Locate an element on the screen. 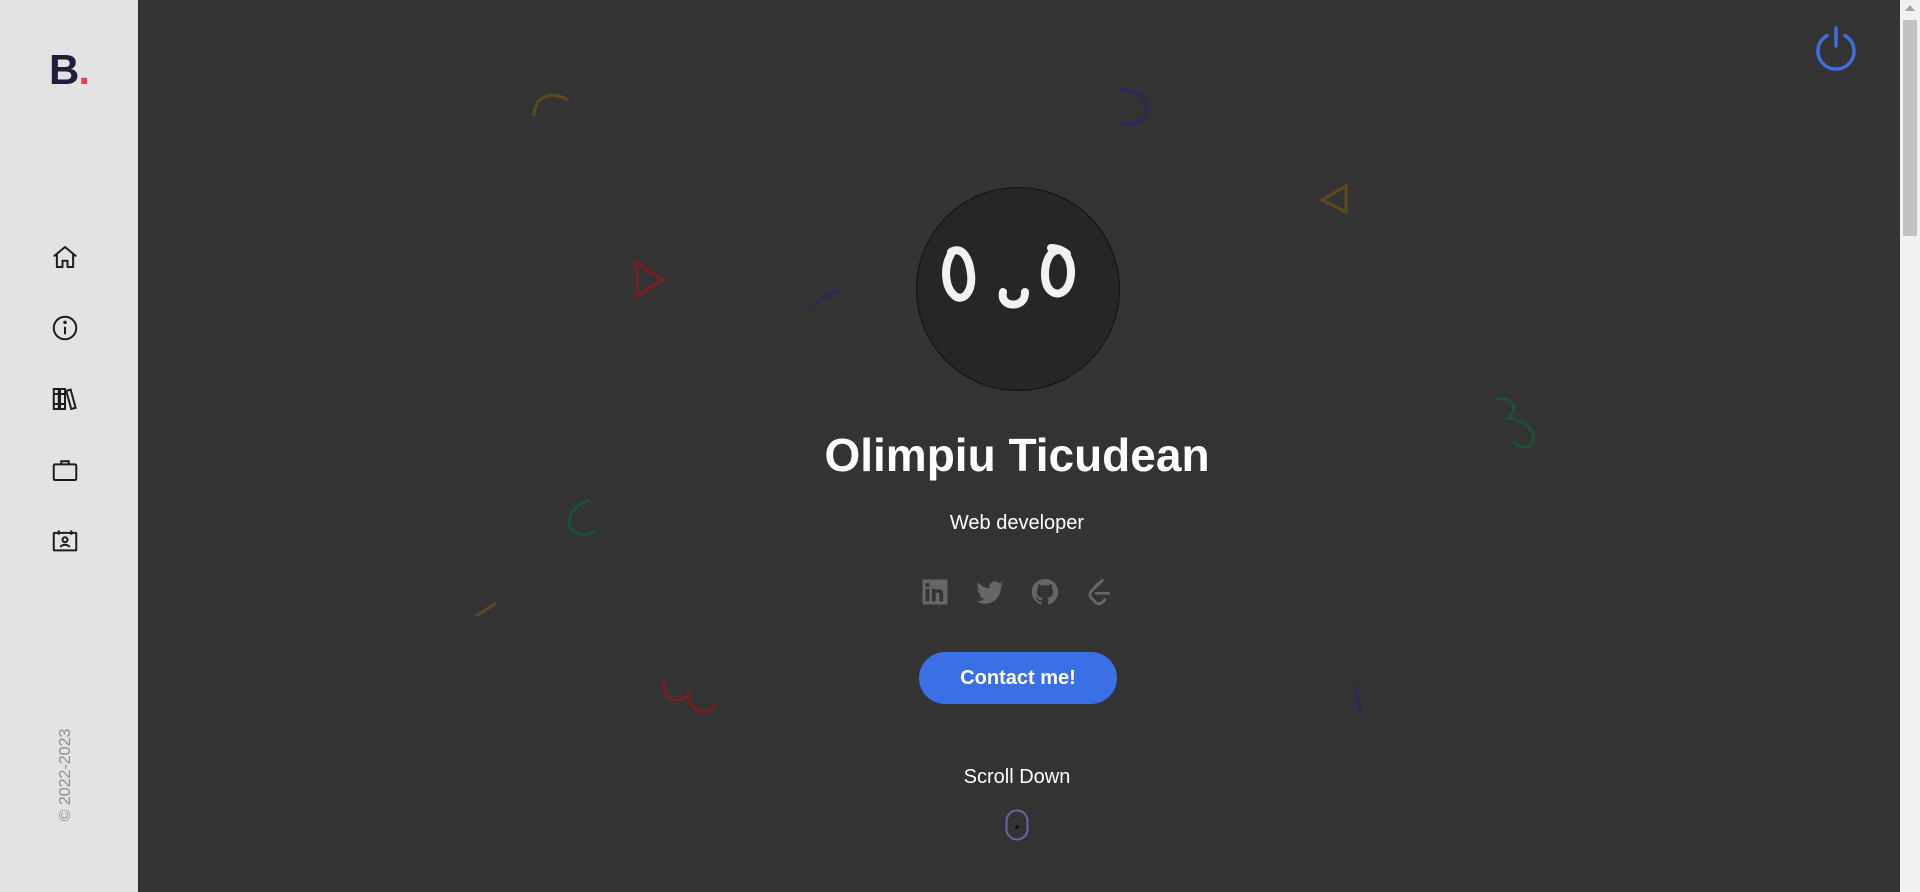  face-avatar-icon is located at coordinates (1008, 276).